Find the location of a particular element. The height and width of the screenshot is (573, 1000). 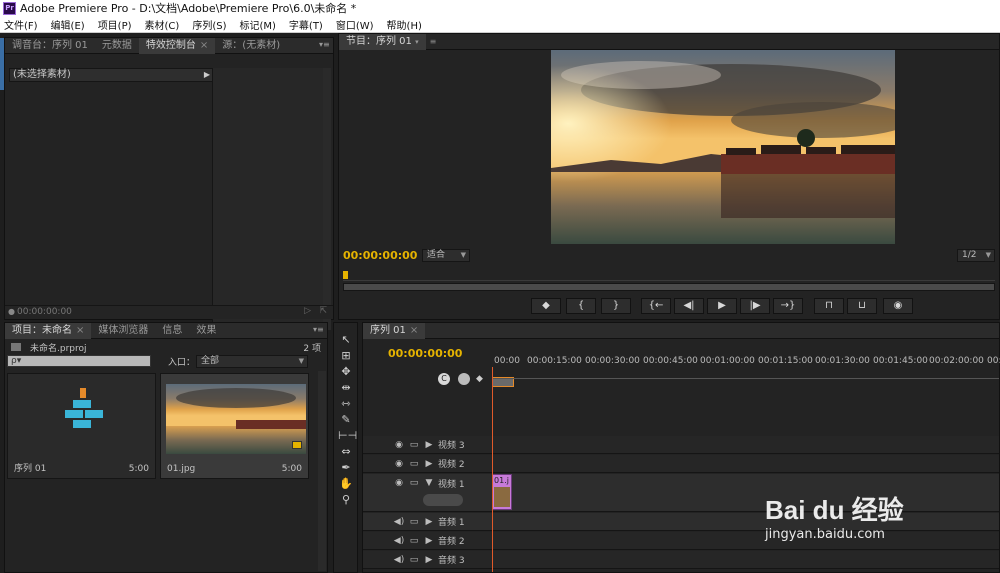

film-strip-badge-icon is located at coordinates (297, 445).